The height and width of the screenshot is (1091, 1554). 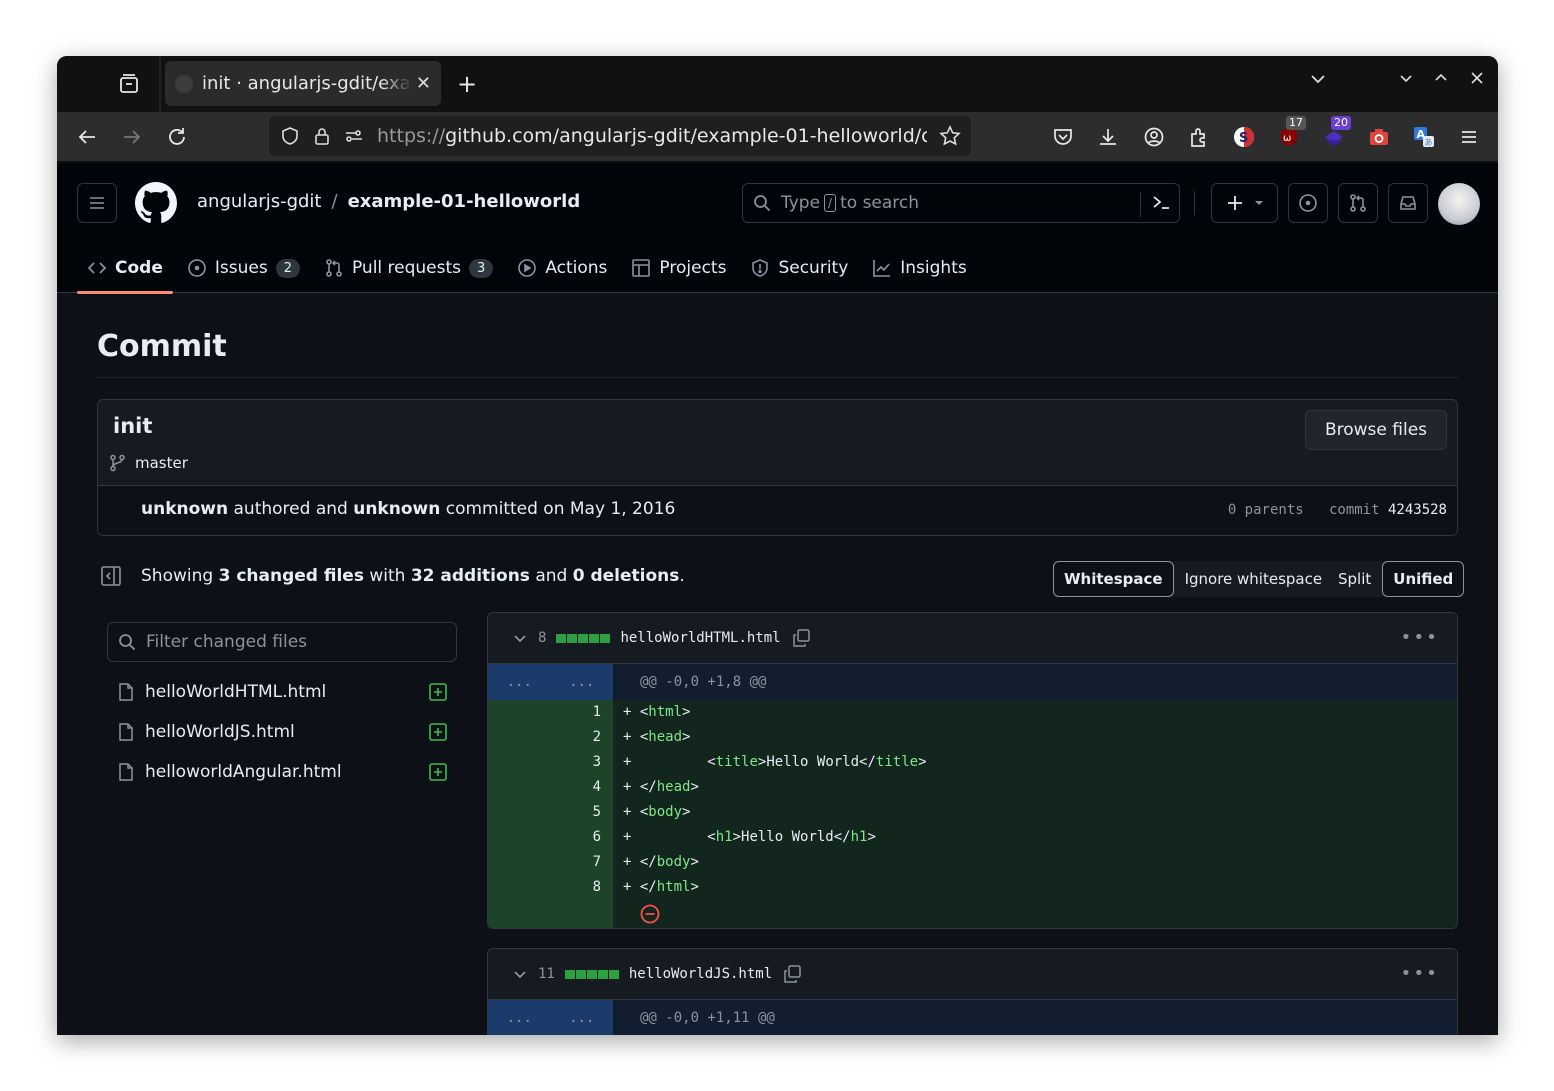 What do you see at coordinates (1469, 137) in the screenshot?
I see `menu-icon` at bounding box center [1469, 137].